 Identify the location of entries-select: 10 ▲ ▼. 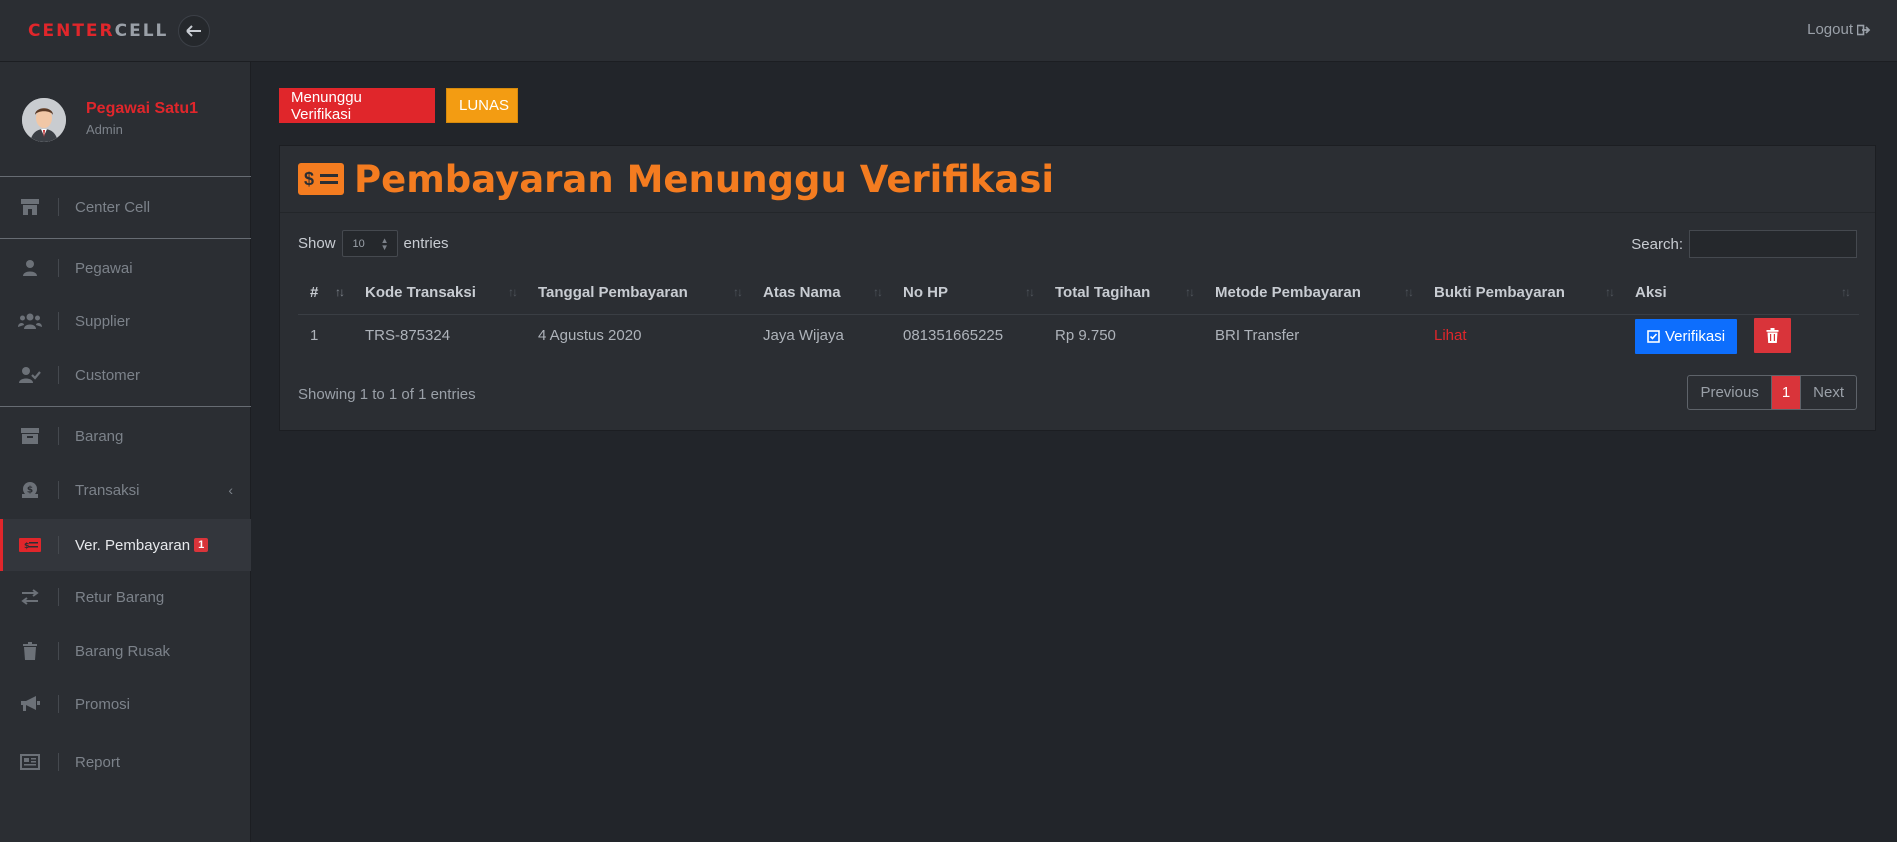
(369, 243).